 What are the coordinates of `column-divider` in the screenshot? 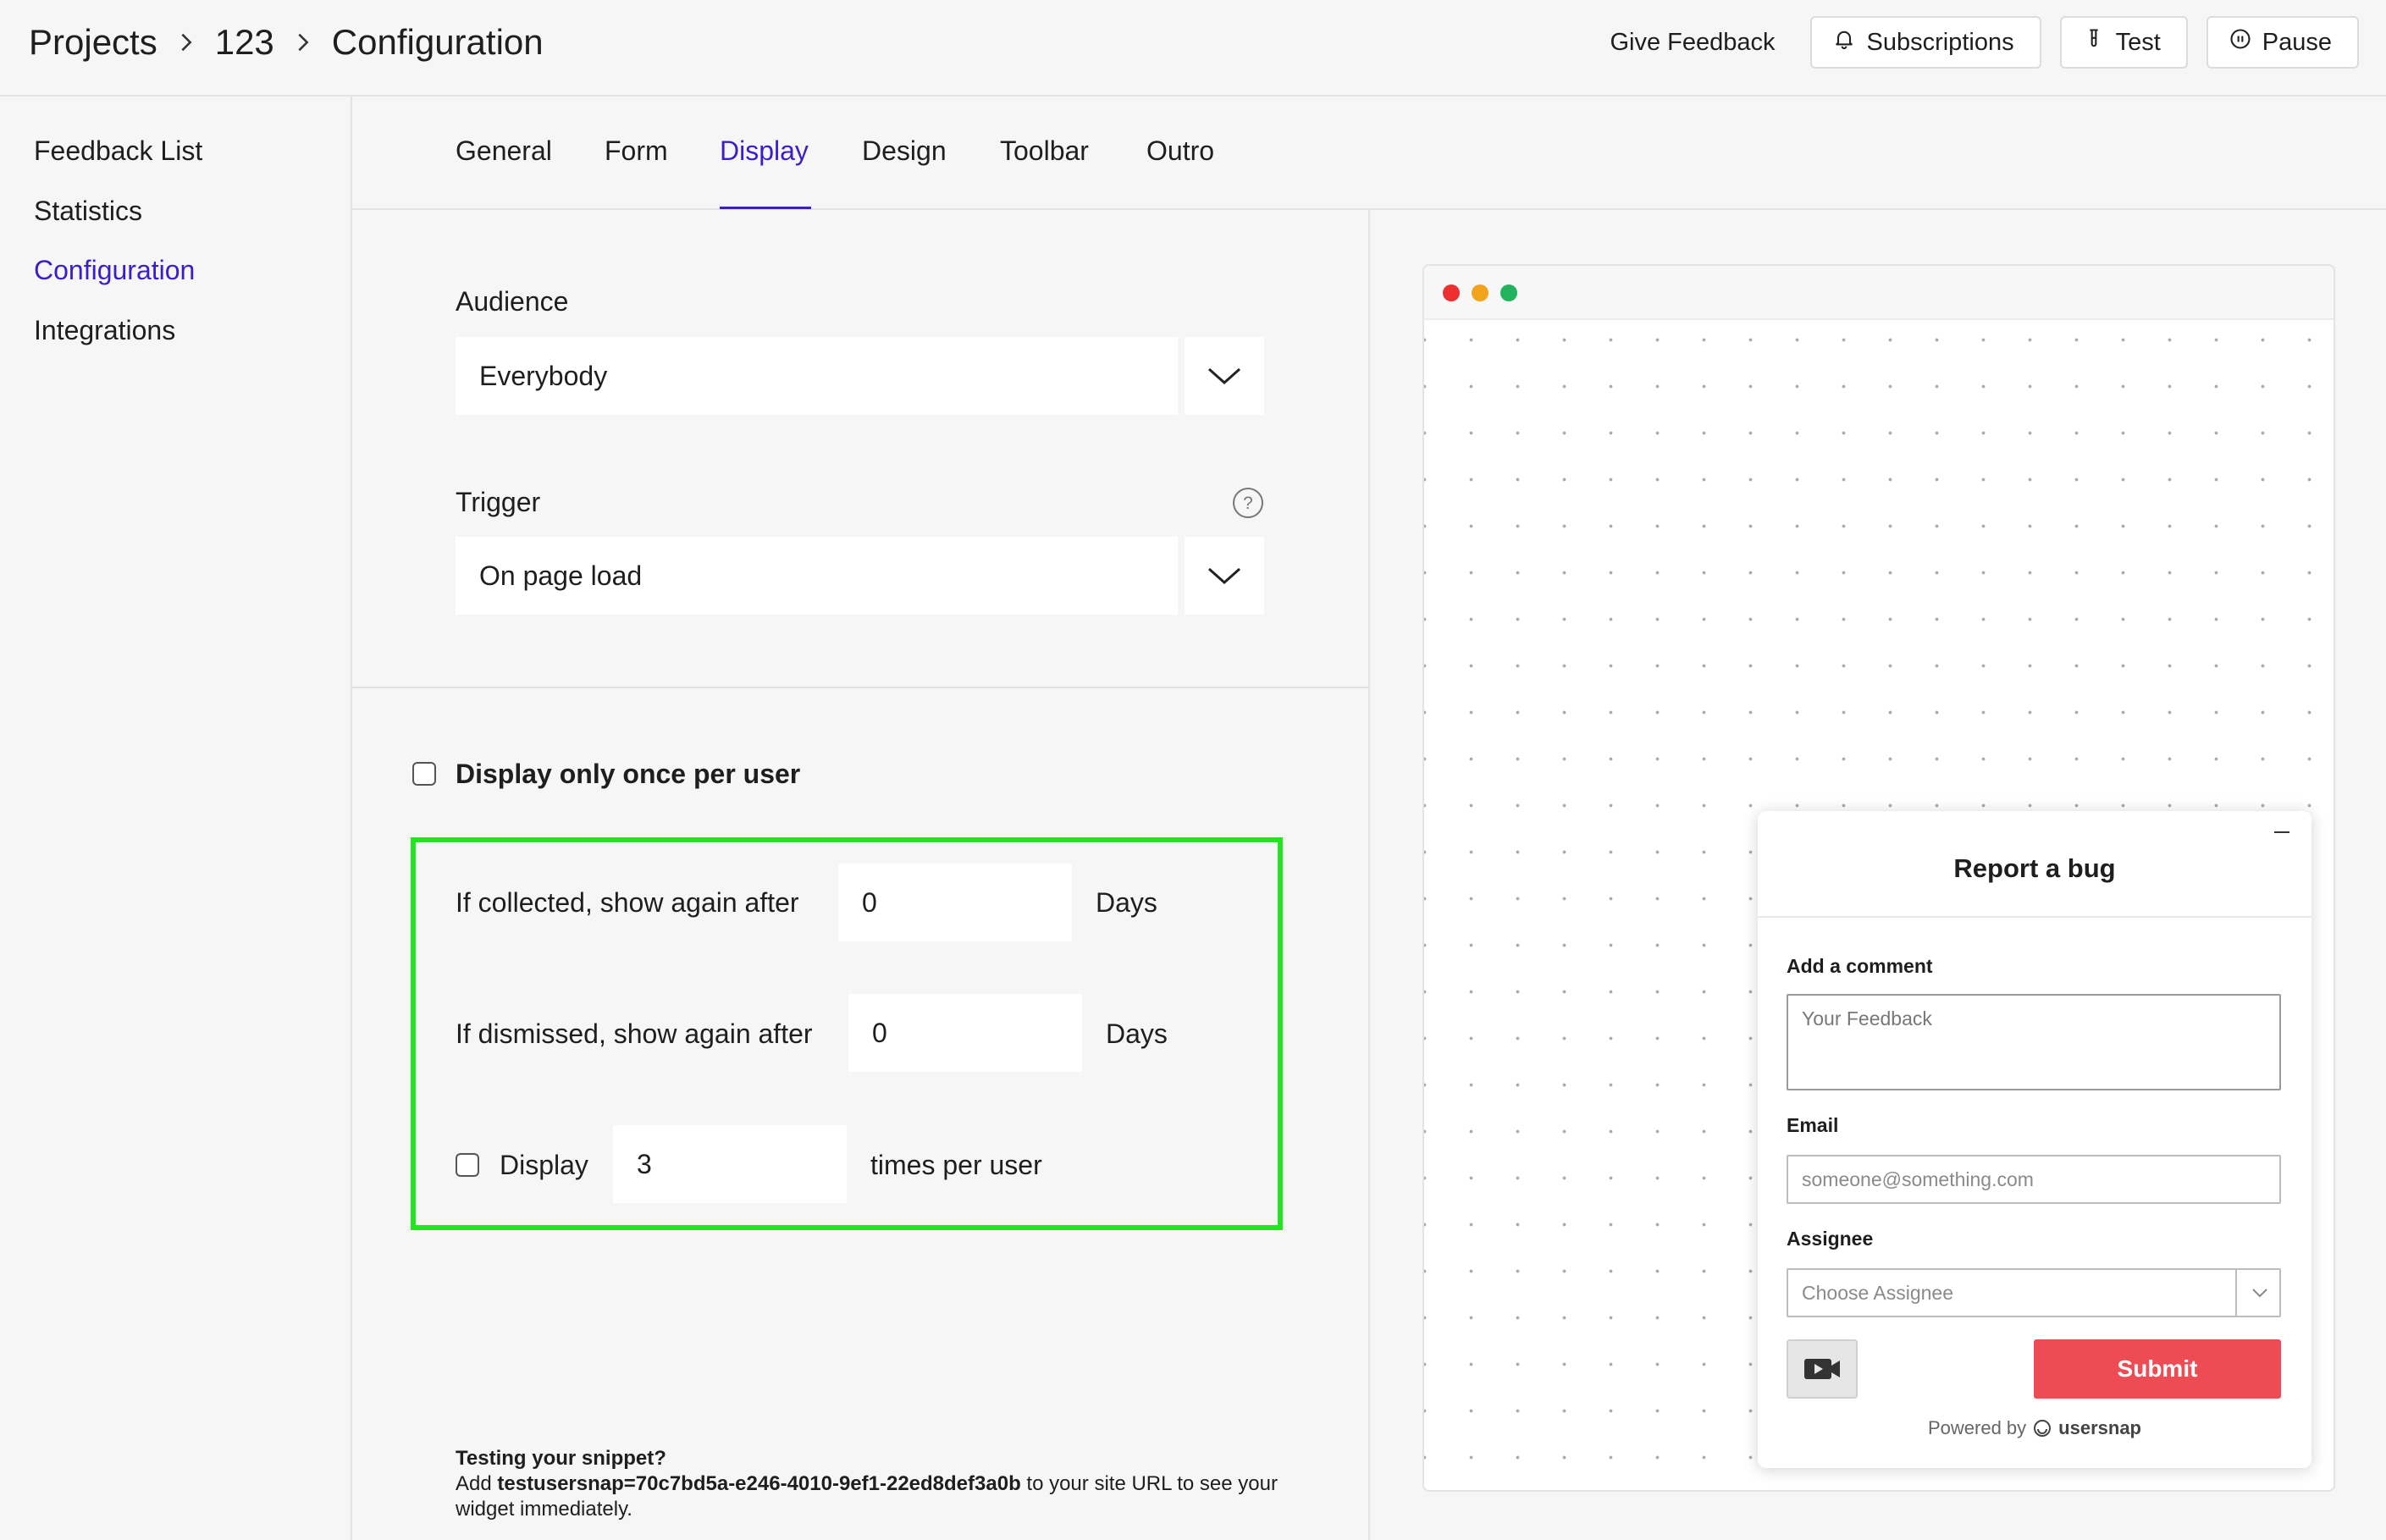 It's located at (1369, 875).